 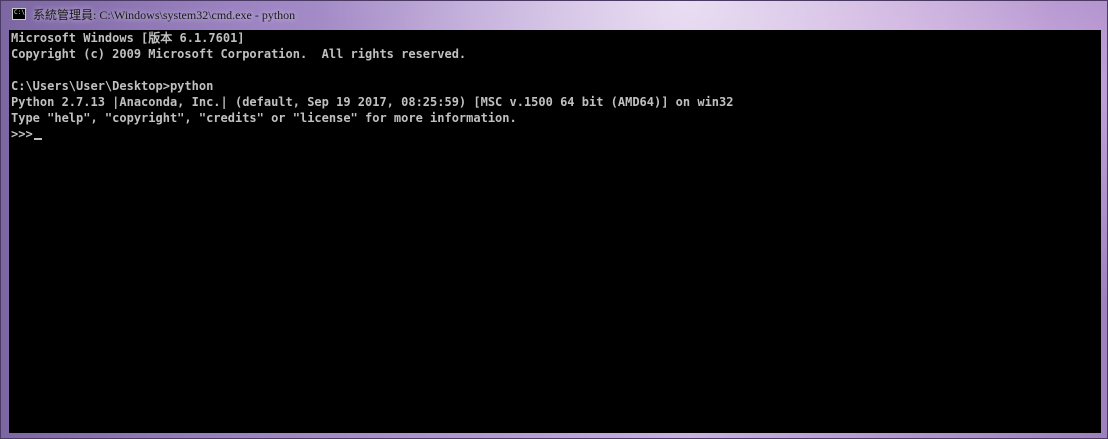 I want to click on python-prompt: >>>, so click(x=22, y=134).